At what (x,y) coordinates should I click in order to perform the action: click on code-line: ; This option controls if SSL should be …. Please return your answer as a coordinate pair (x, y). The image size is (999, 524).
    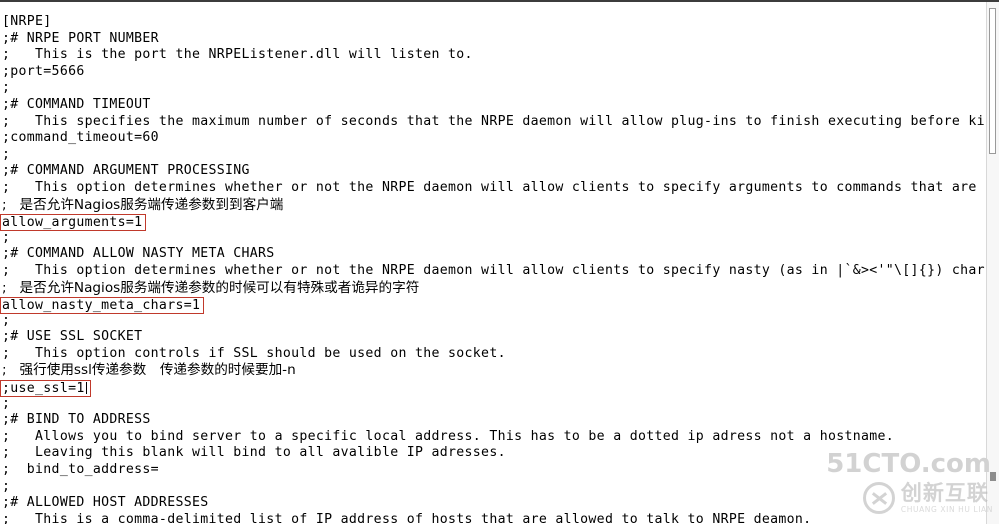
    Looking at the image, I should click on (254, 353).